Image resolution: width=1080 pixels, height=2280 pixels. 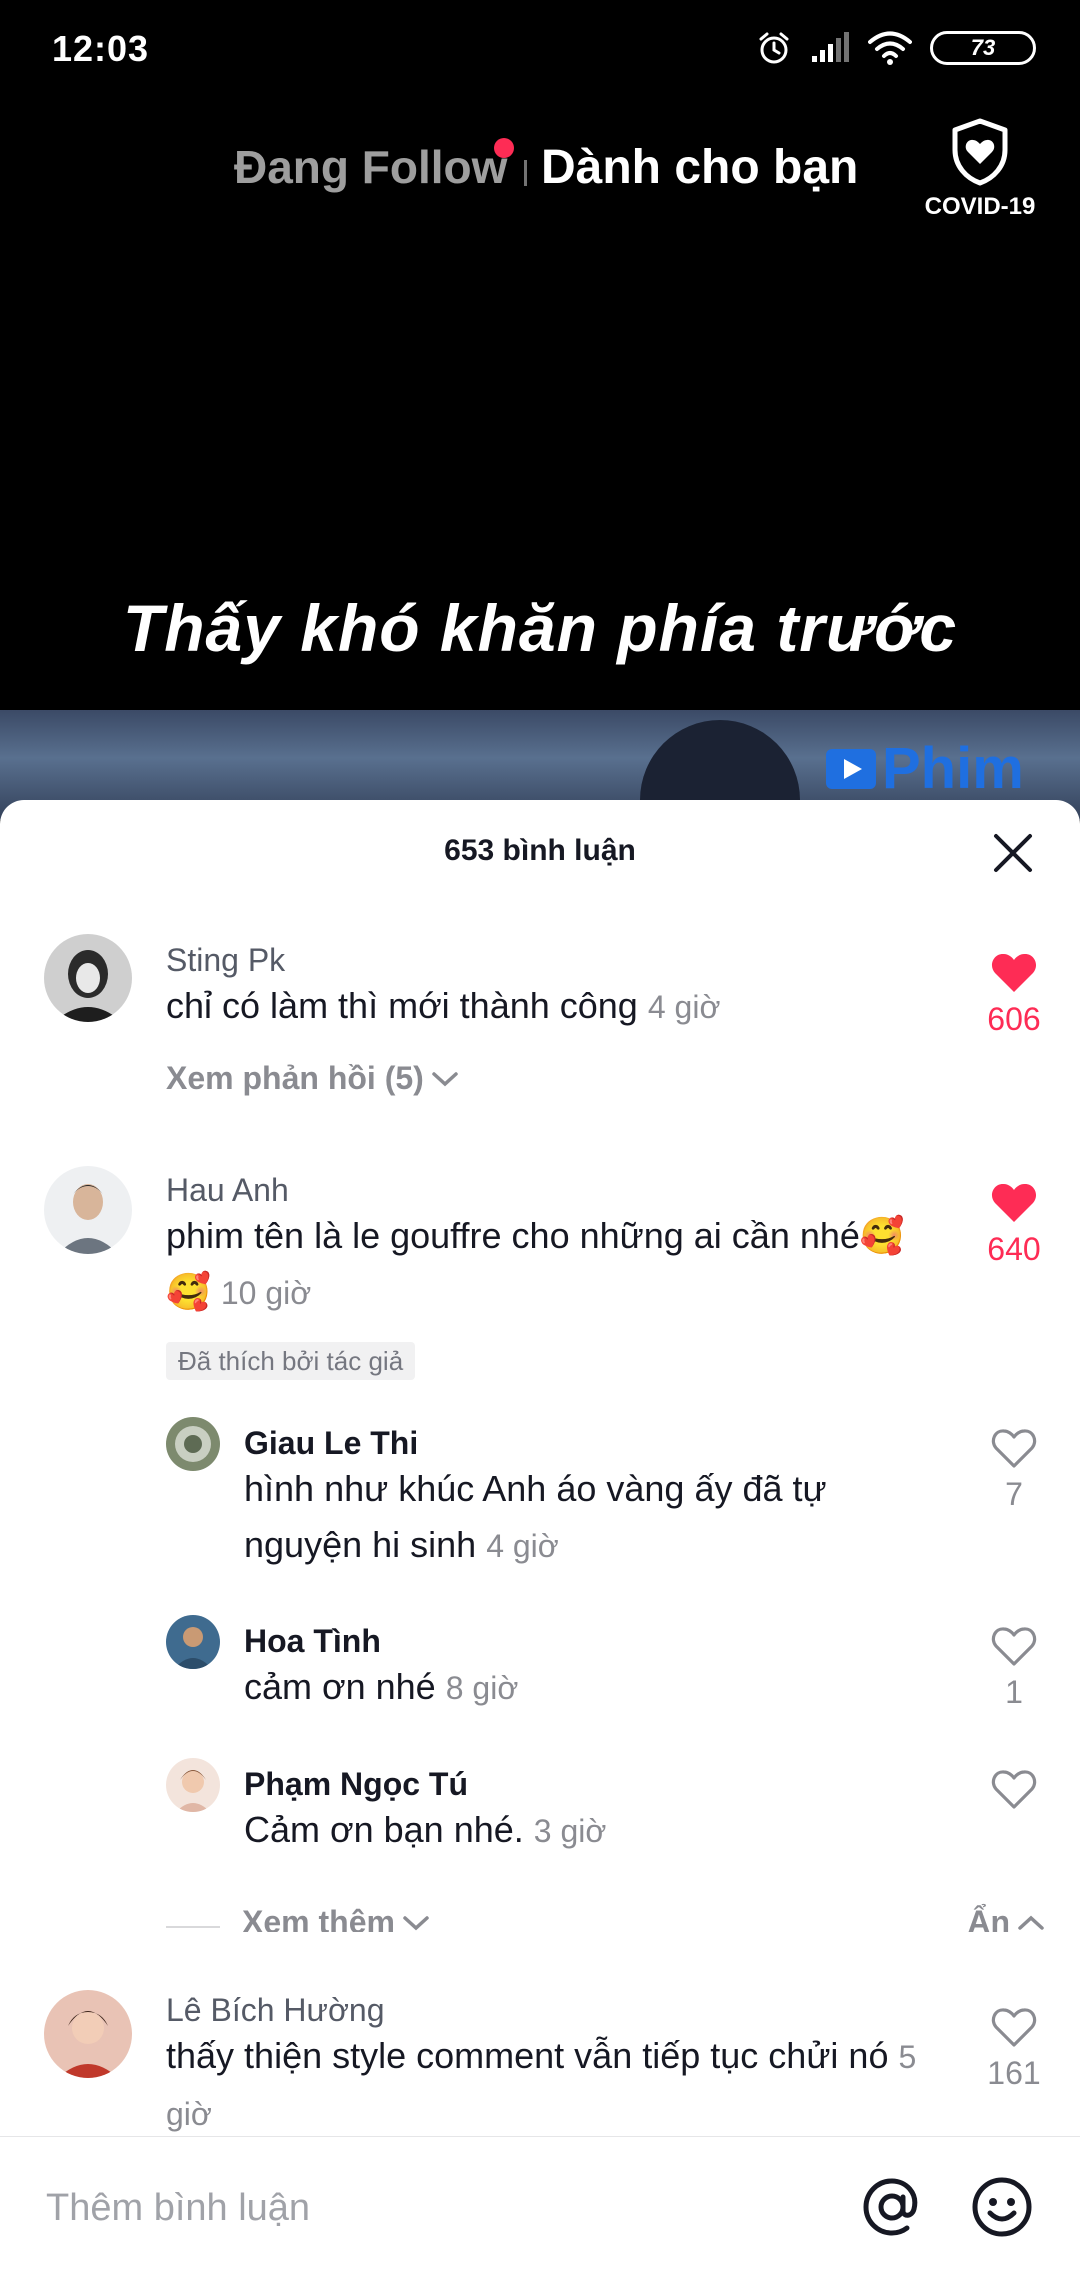 I want to click on covid-label: COVID-19, so click(x=980, y=206).